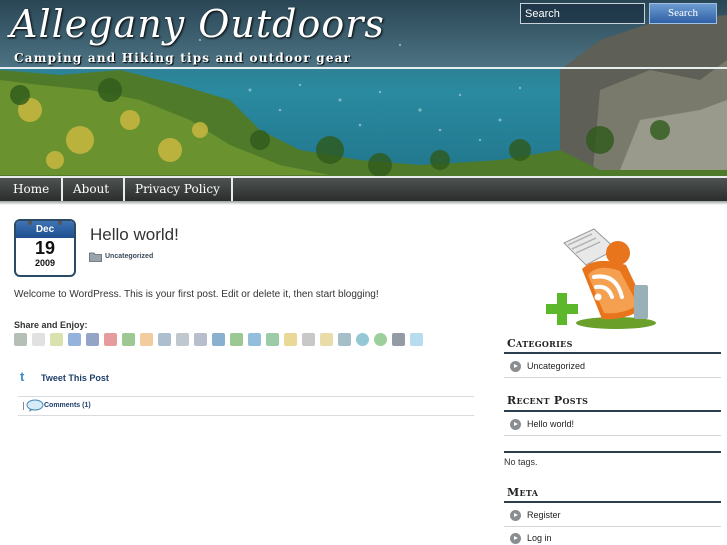  What do you see at coordinates (129, 256) in the screenshot?
I see `post-category-link: Uncategorized` at bounding box center [129, 256].